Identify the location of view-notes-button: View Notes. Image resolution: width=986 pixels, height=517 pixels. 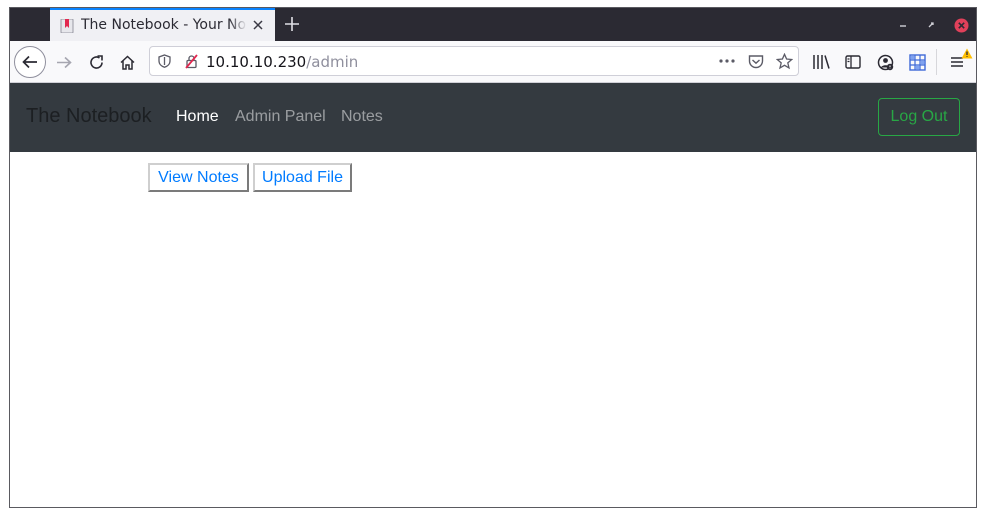
(198, 177).